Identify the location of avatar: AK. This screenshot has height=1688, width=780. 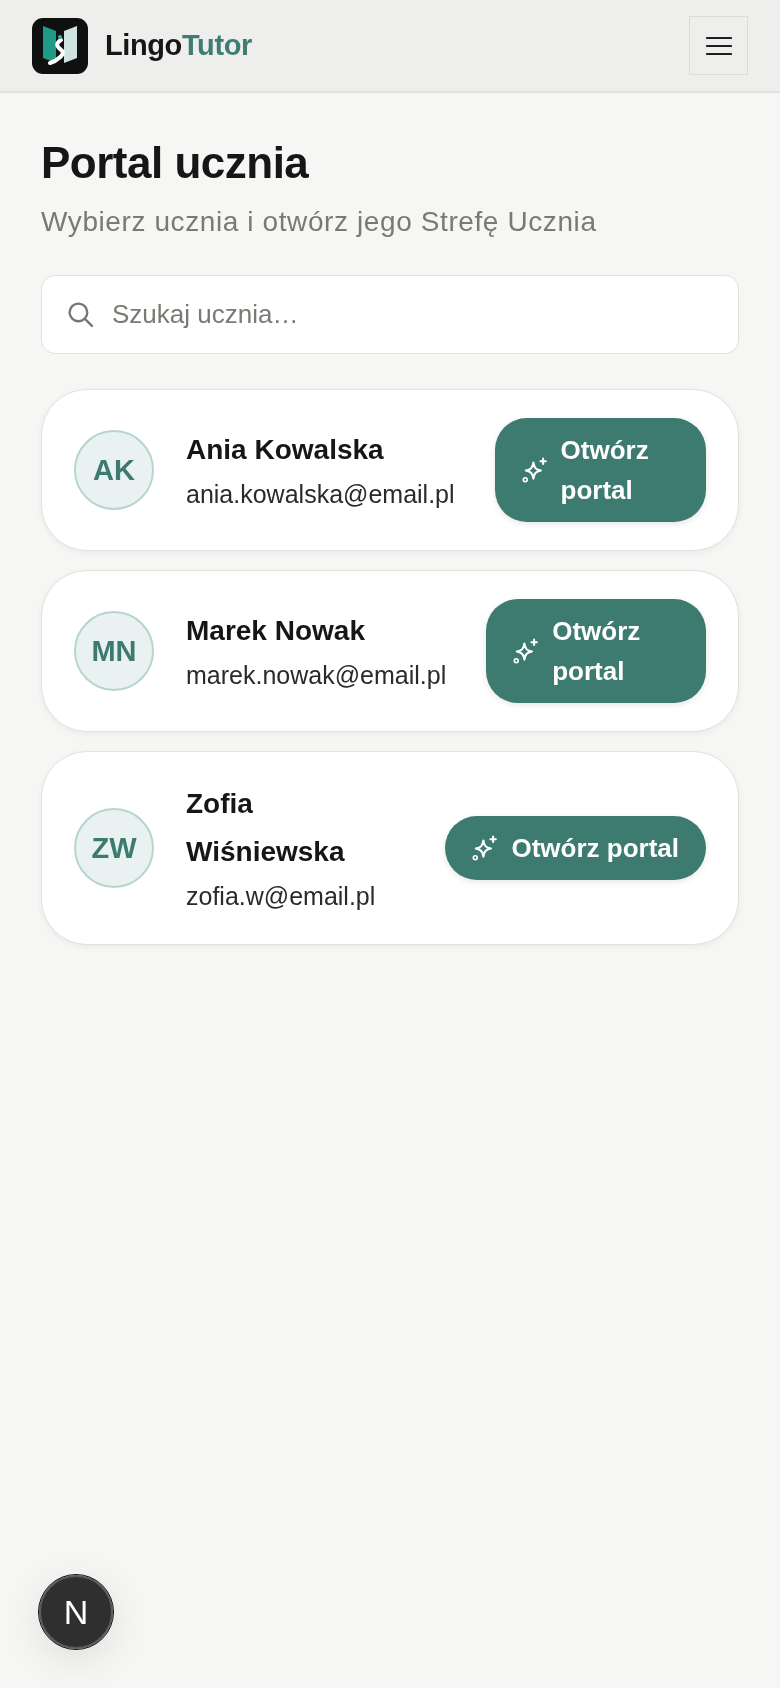
(114, 470).